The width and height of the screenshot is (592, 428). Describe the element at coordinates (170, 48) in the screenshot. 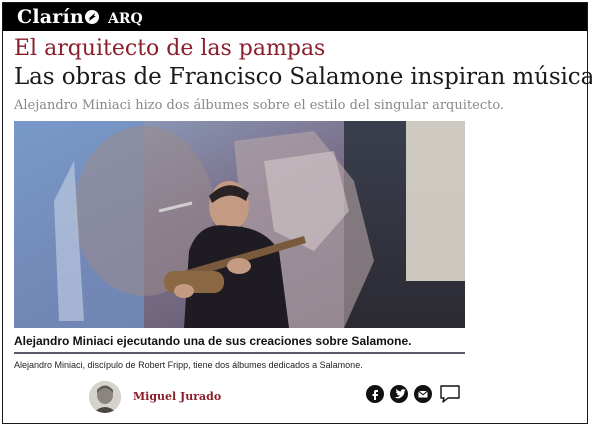

I see `article-kicker: El arquitecto de las pampas` at that location.